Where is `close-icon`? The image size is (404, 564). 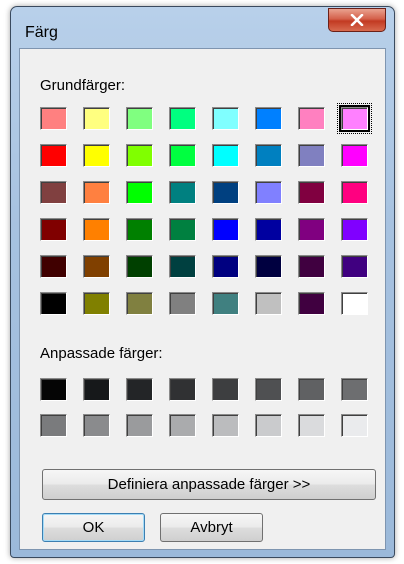
close-icon is located at coordinates (357, 20).